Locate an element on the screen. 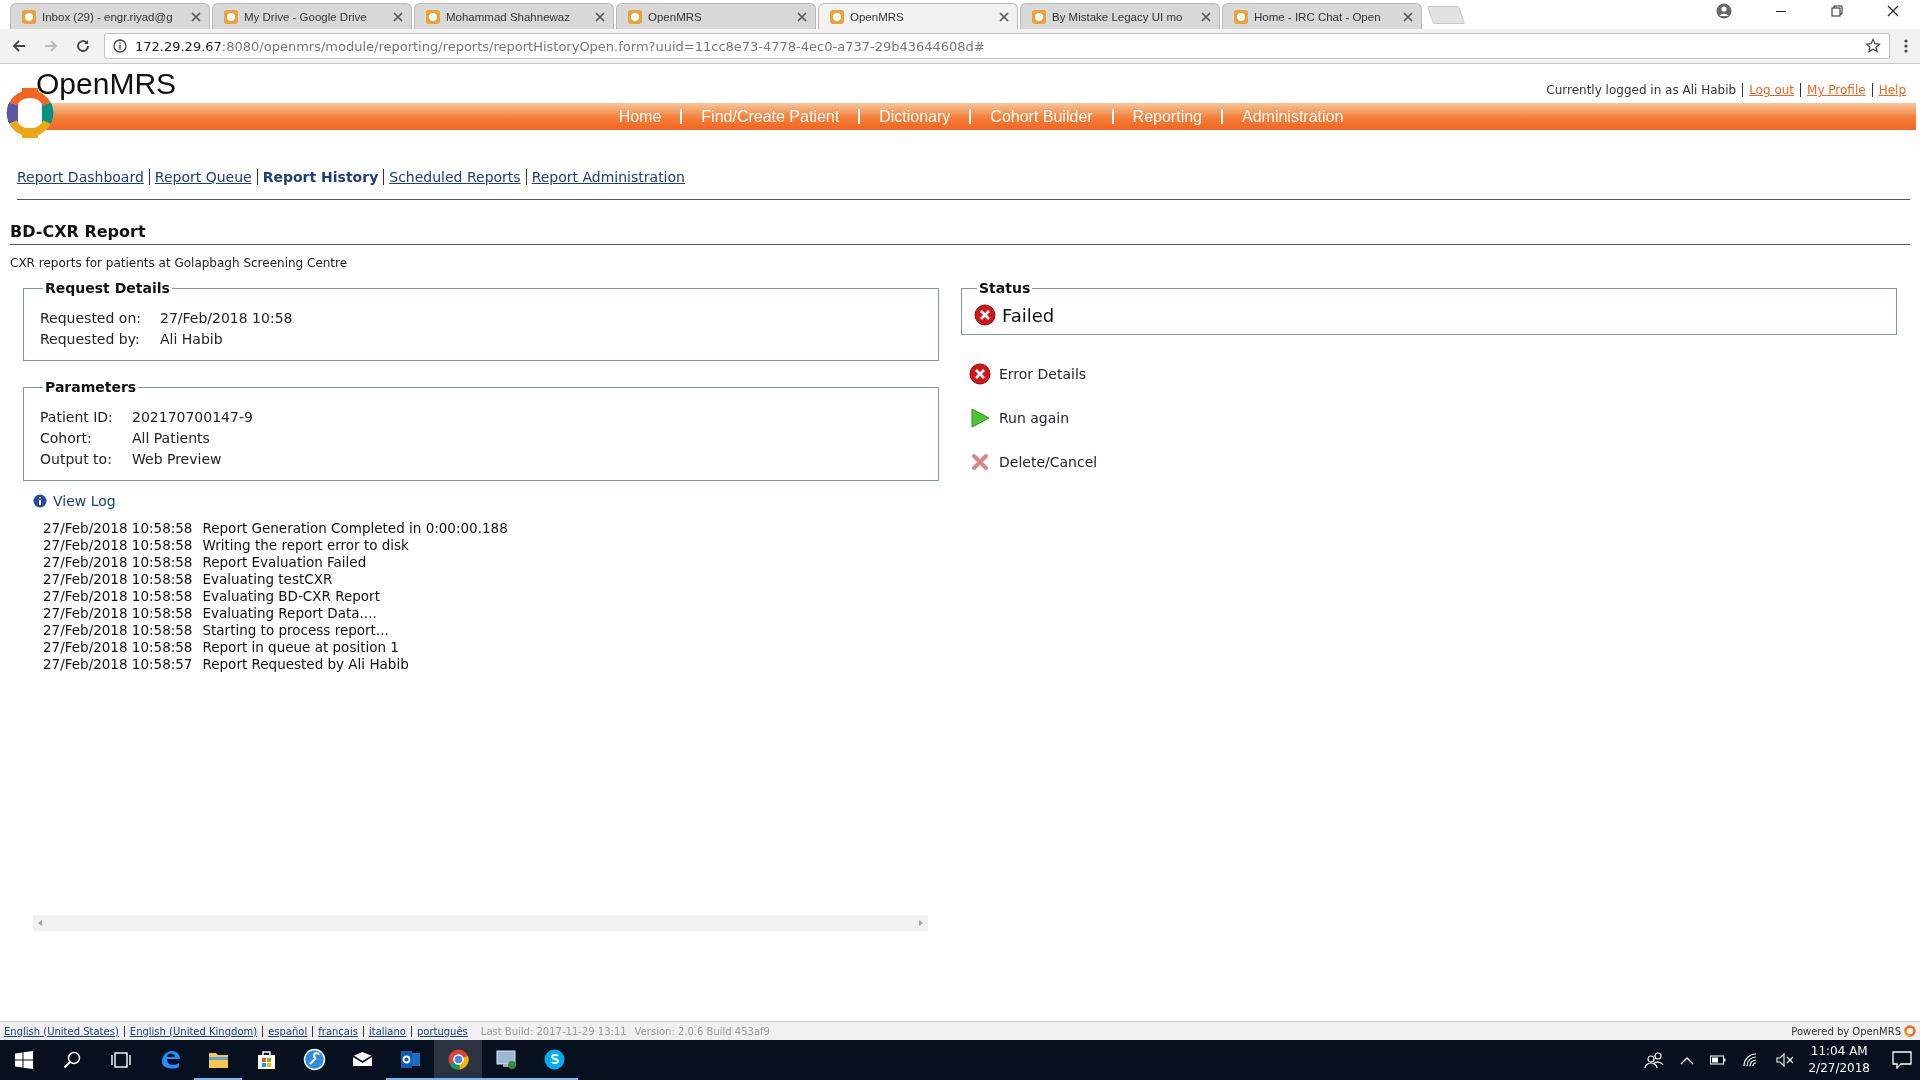 The width and height of the screenshot is (1920, 1080). star-icon is located at coordinates (1873, 46).